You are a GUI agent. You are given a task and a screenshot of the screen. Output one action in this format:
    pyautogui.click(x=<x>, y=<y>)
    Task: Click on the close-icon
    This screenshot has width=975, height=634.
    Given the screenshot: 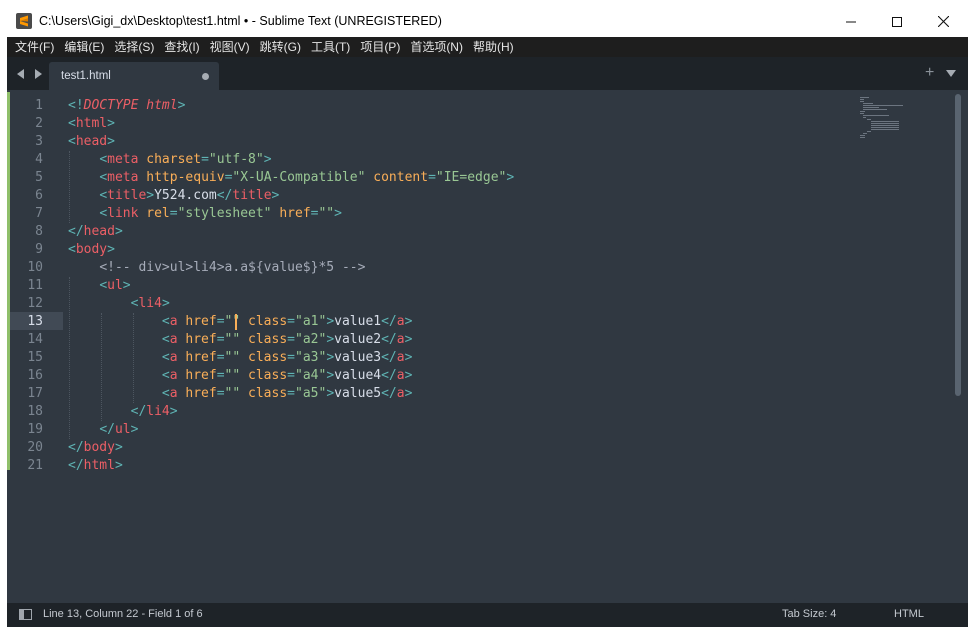 What is the action you would take?
    pyautogui.click(x=943, y=21)
    